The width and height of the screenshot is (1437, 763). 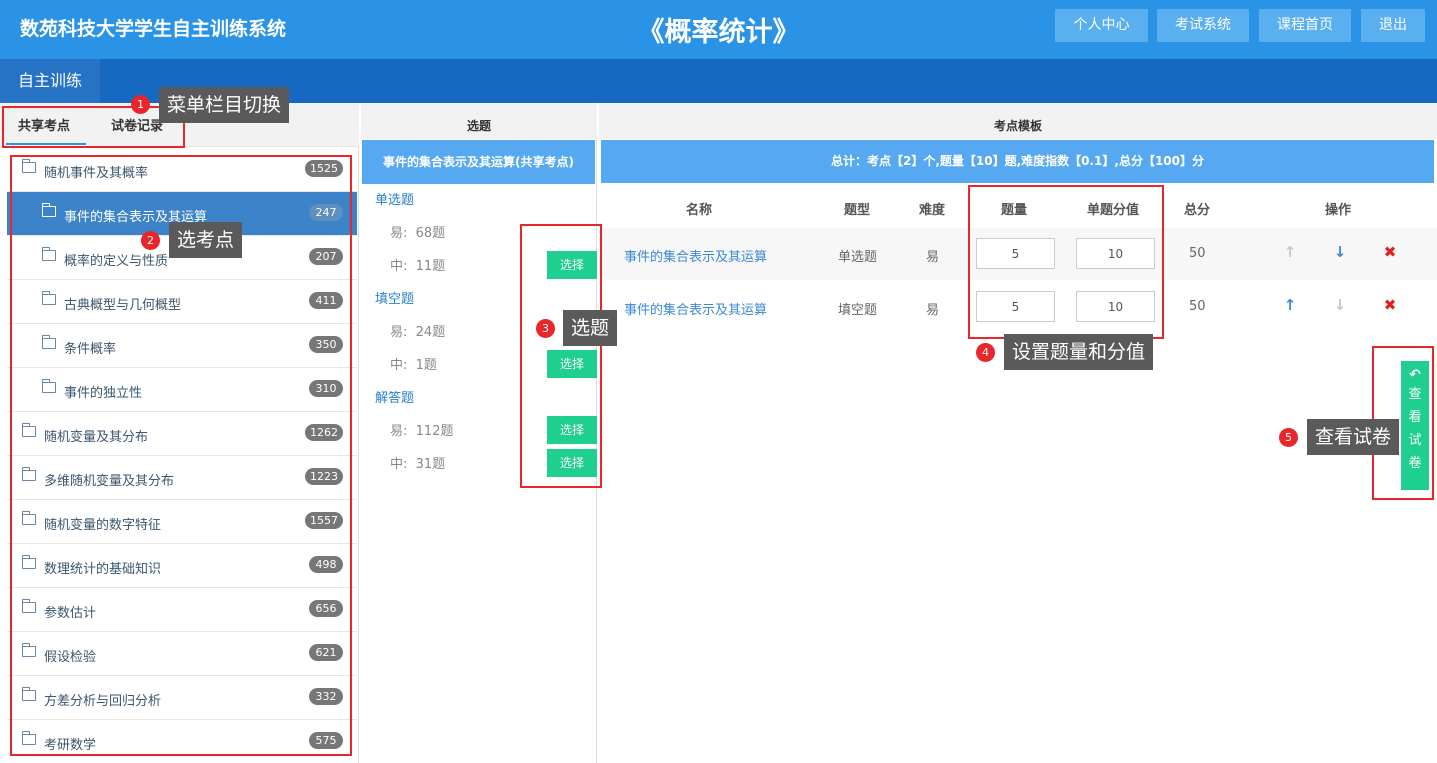 I want to click on selected-topic-banner: 事件的集合表示及其运算(共享考点), so click(x=478, y=162).